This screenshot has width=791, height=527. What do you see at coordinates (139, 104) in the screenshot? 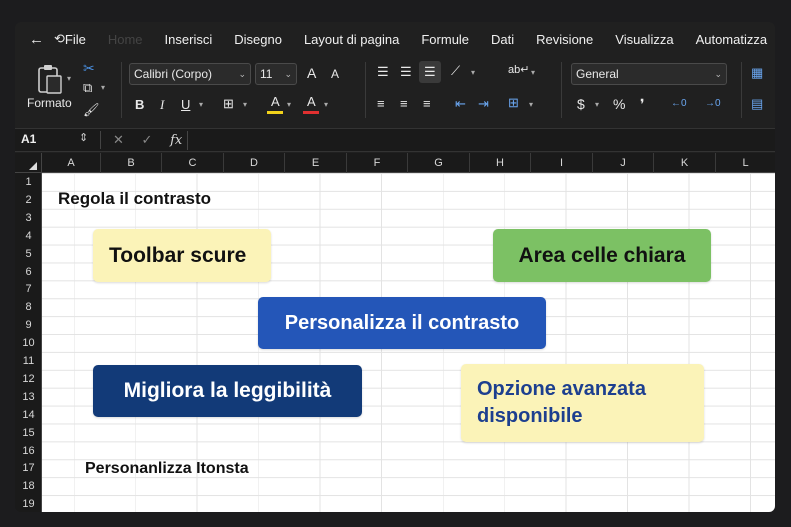
I see `bold-button: B` at bounding box center [139, 104].